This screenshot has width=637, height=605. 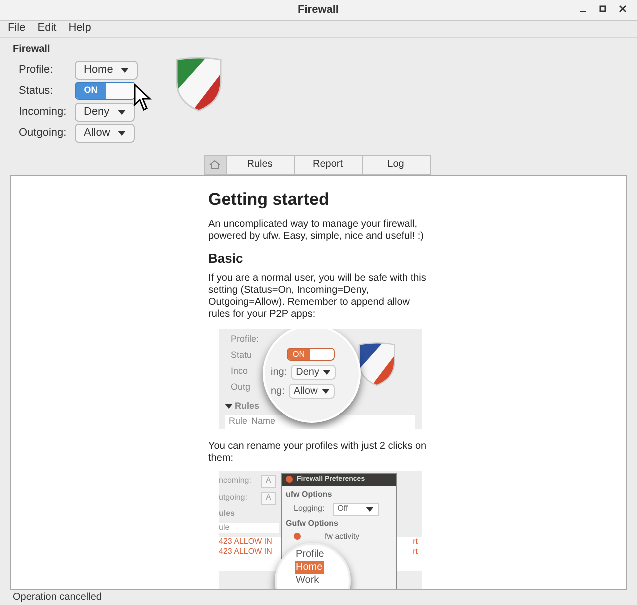 What do you see at coordinates (310, 554) in the screenshot?
I see `profile-item: Profile` at bounding box center [310, 554].